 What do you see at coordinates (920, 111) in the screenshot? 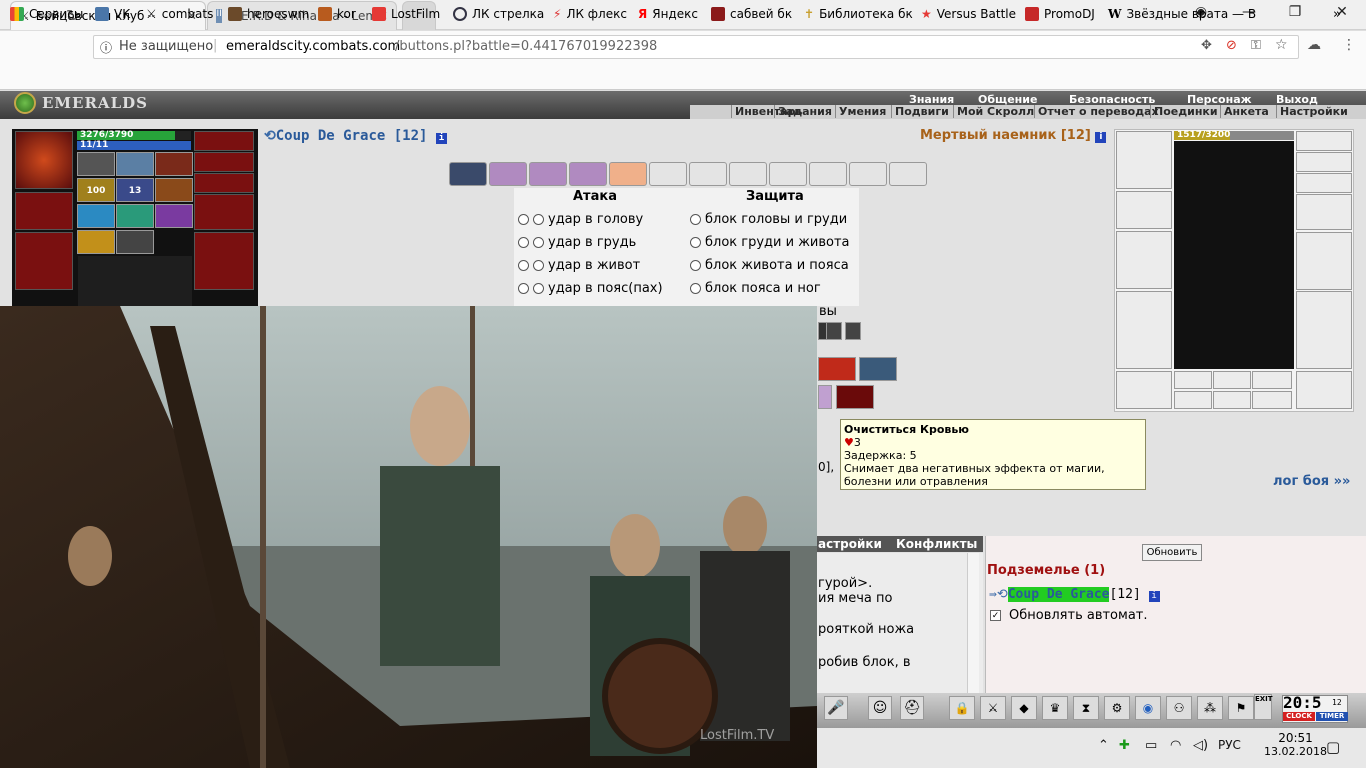
I see `menu-deeds: Подвиги` at bounding box center [920, 111].